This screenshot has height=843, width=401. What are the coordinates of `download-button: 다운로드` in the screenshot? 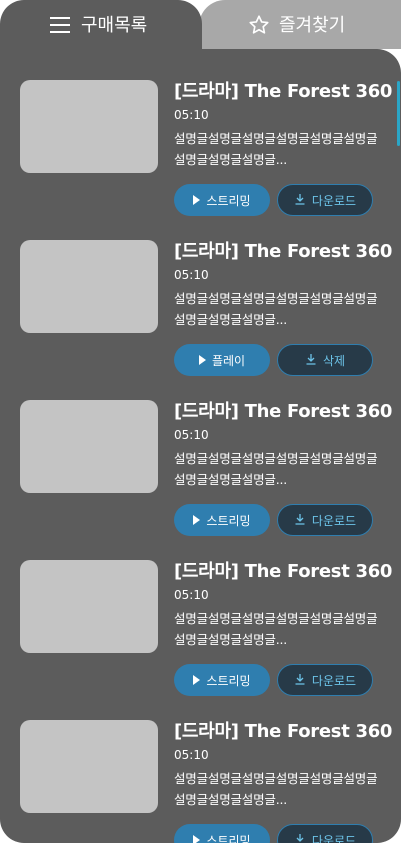 It's located at (325, 833).